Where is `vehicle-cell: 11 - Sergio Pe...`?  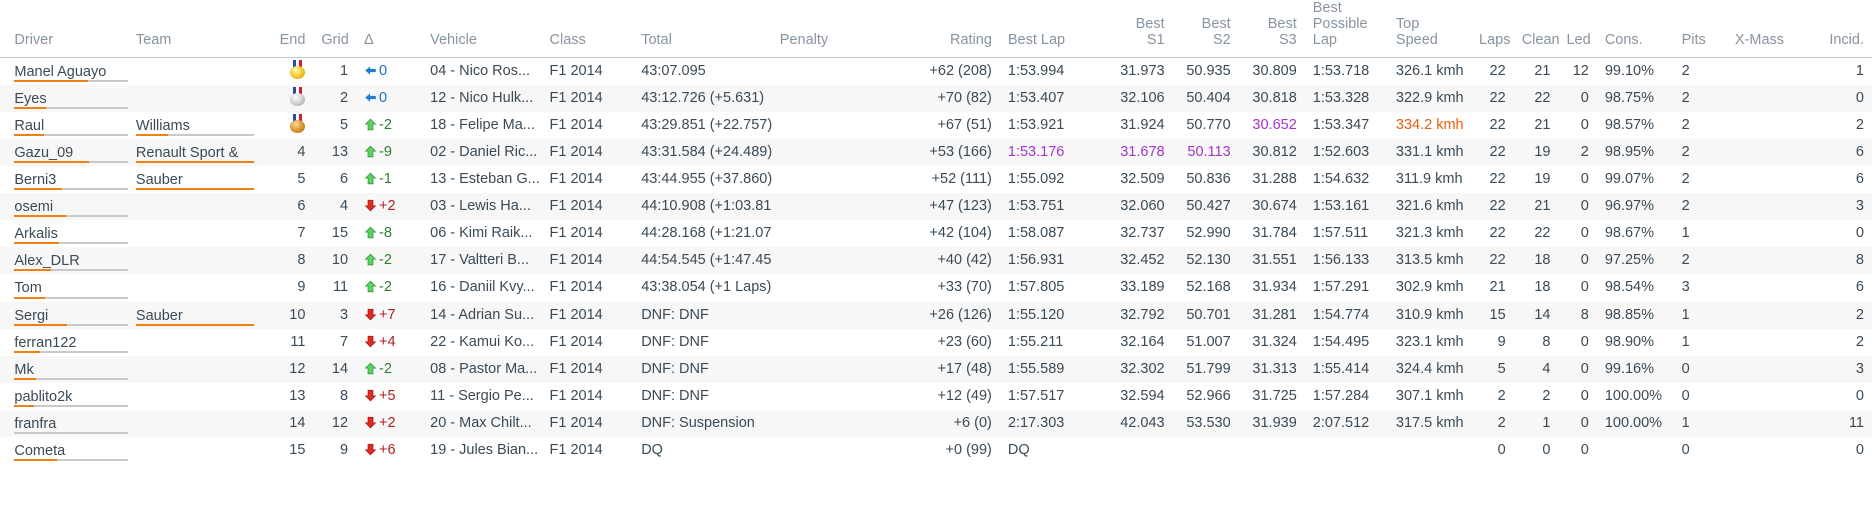
vehicle-cell: 11 - Sergio Pe... is located at coordinates (482, 395).